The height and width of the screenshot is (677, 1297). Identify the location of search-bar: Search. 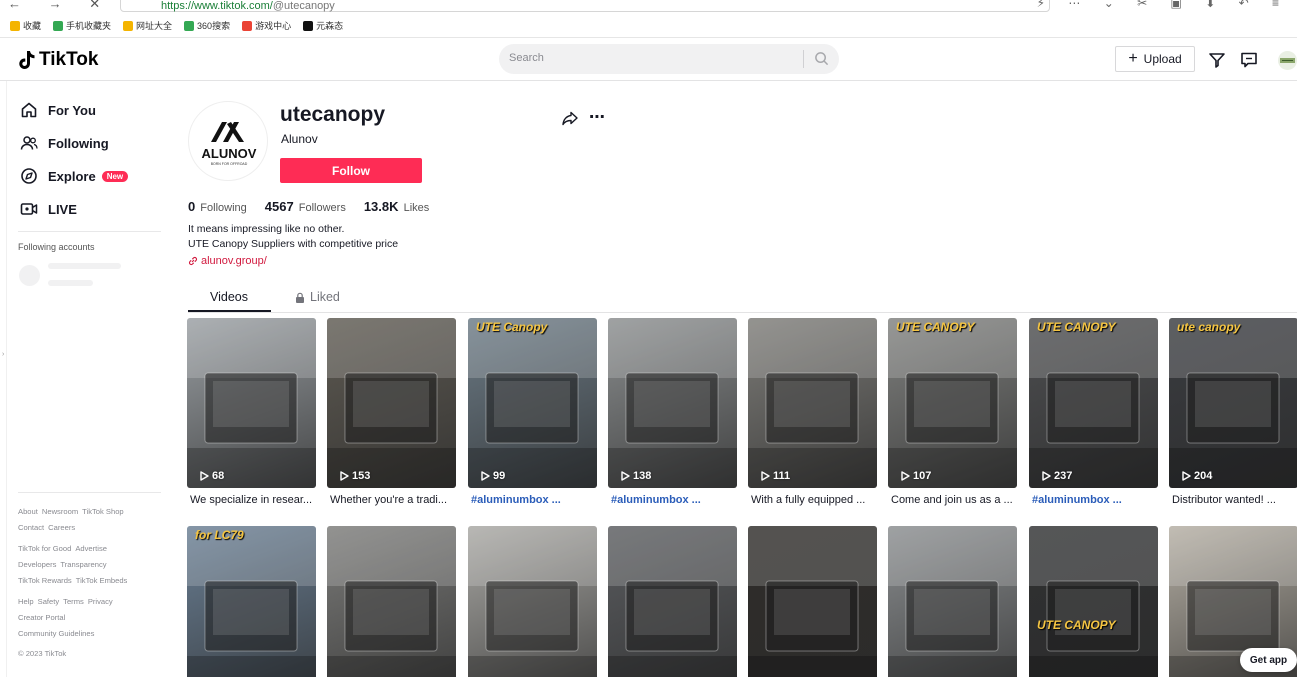
(669, 59).